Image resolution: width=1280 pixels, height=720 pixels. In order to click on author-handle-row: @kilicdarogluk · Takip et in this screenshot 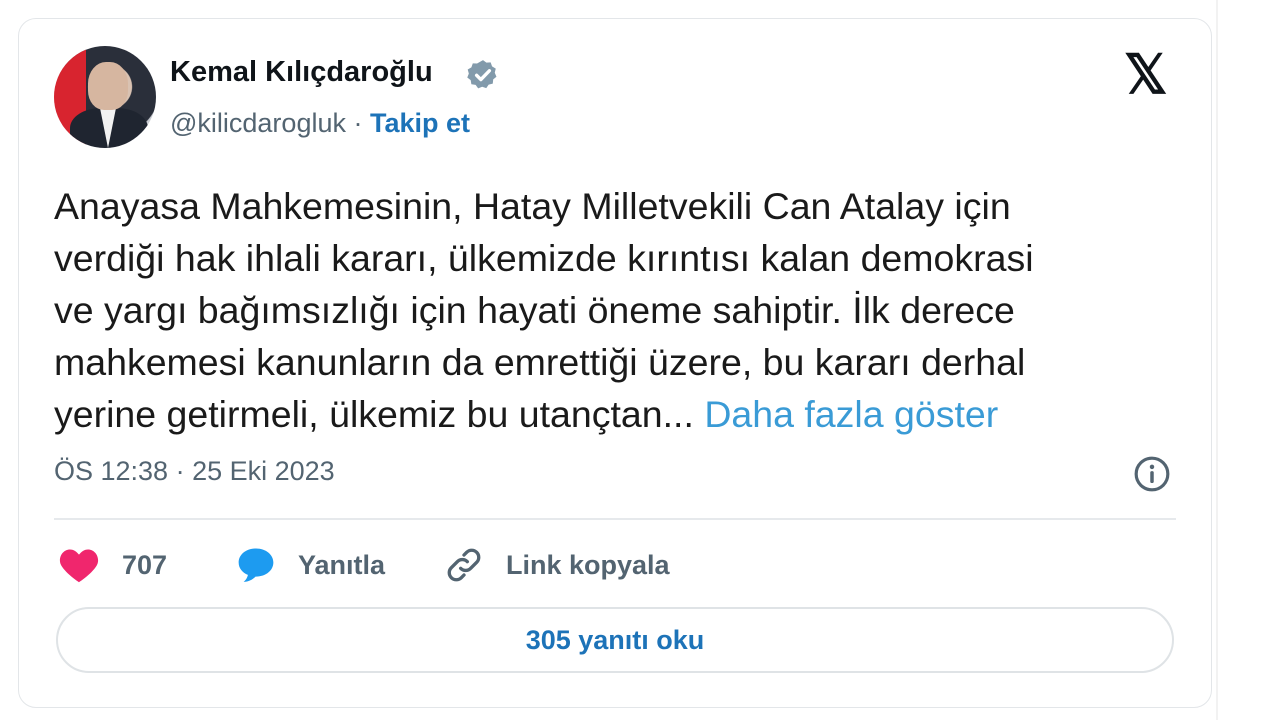, I will do `click(320, 123)`.